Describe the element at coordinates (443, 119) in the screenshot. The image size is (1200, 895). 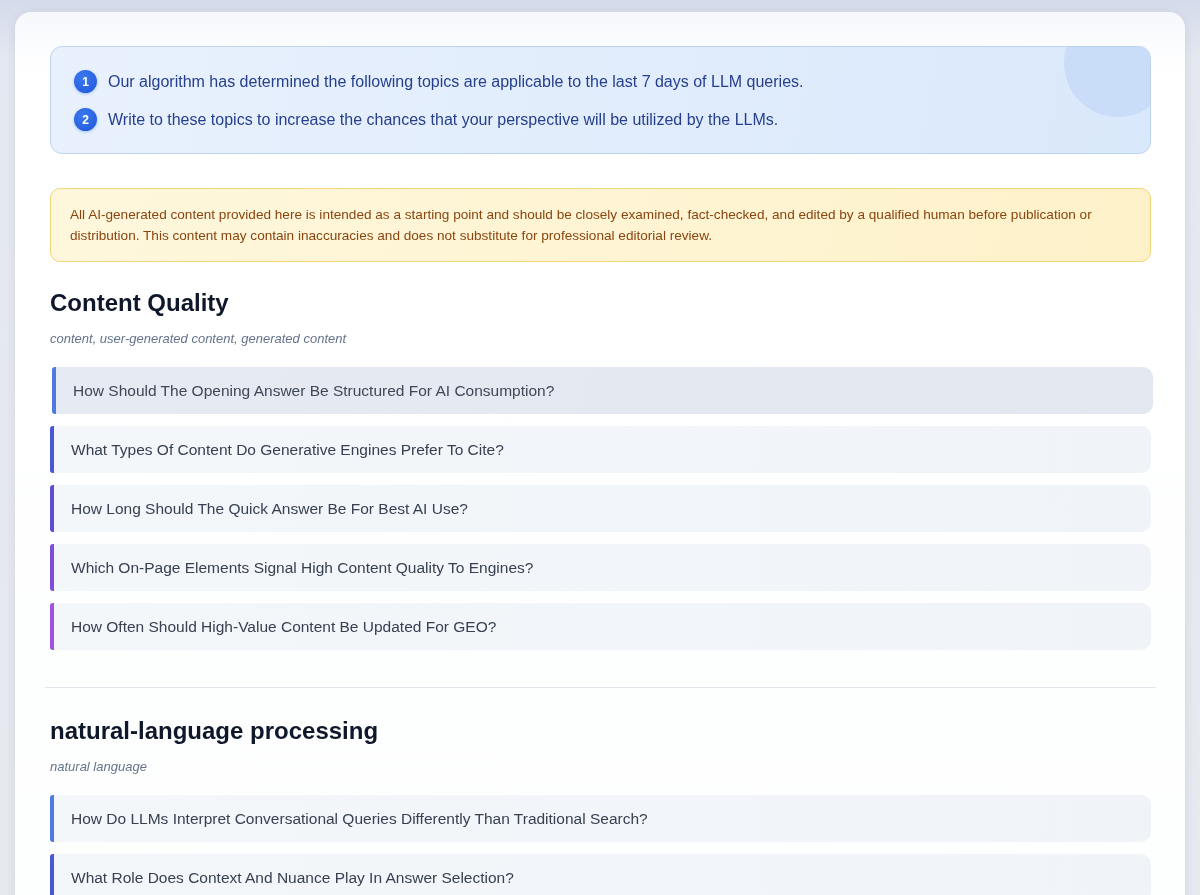
I see `step-text: Write to these topics to increase the chances that your perspective will be utilized by the LLMs.` at that location.